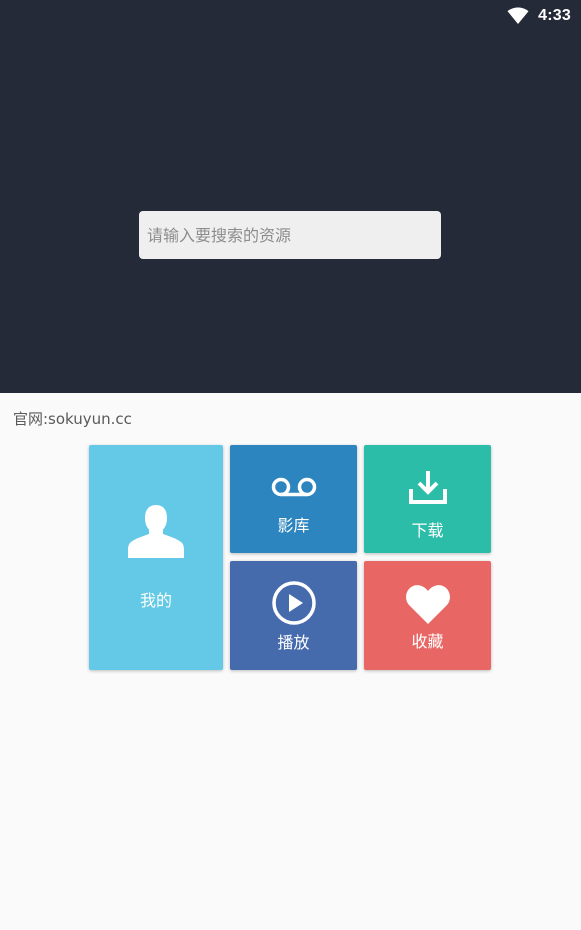 This screenshot has height=930, width=581. Describe the element at coordinates (293, 642) in the screenshot. I see `play-label: 播放` at that location.